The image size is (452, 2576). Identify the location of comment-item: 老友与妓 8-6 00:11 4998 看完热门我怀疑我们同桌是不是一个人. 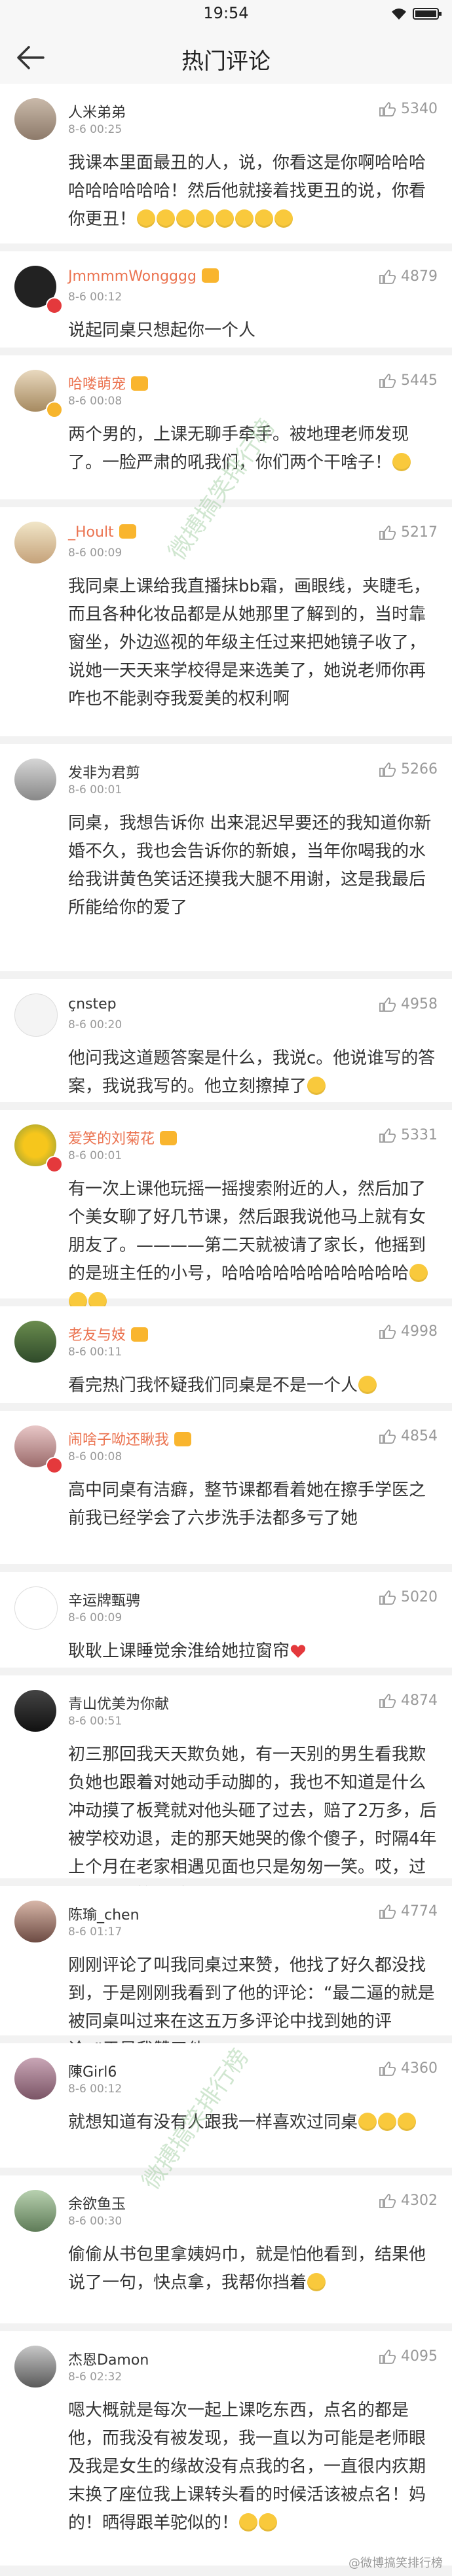
(226, 1358).